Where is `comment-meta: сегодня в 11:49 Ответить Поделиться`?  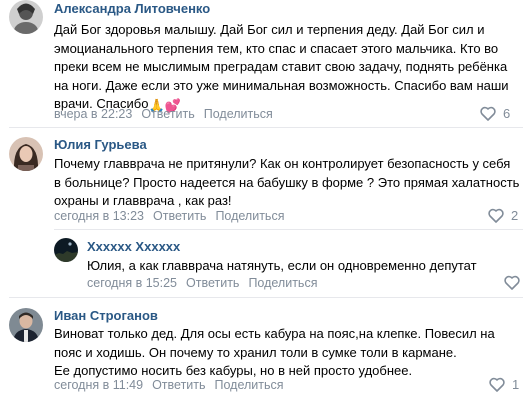
comment-meta: сегодня в 11:49 Ответить Поделиться is located at coordinates (169, 385).